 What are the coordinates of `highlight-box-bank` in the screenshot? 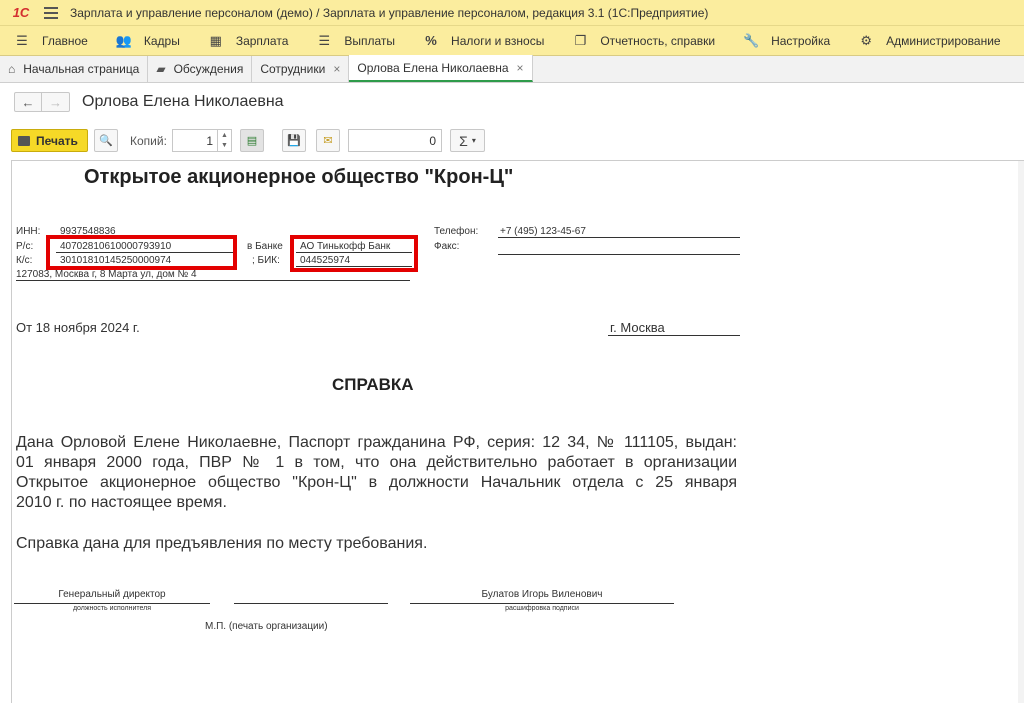 It's located at (354, 253).